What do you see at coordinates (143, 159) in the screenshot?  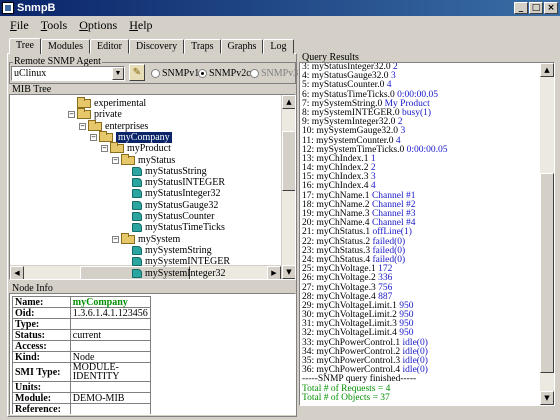 I see `tree-node-mystatus: − myStatus` at bounding box center [143, 159].